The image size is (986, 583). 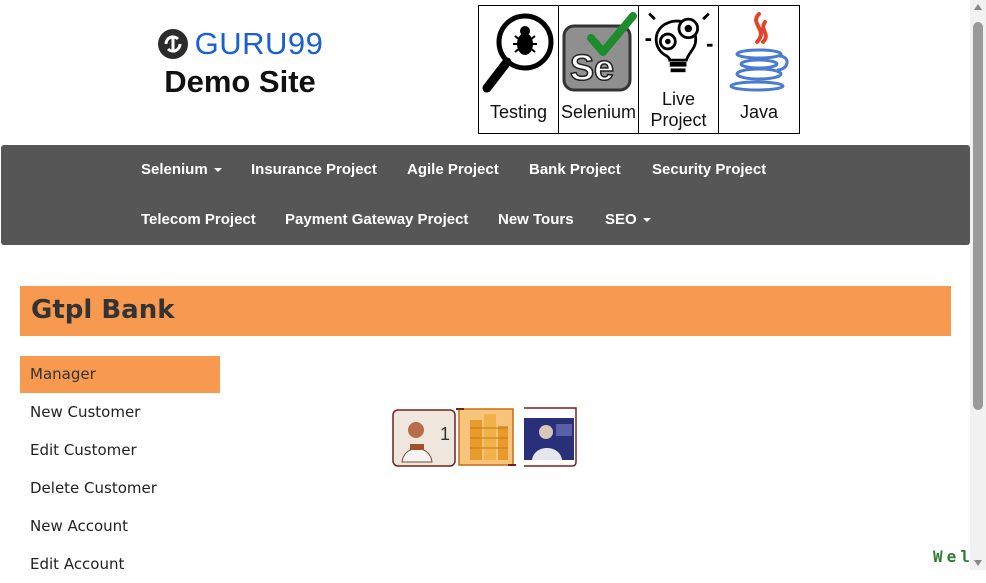 I want to click on course-link-testing: Testing, so click(x=519, y=69).